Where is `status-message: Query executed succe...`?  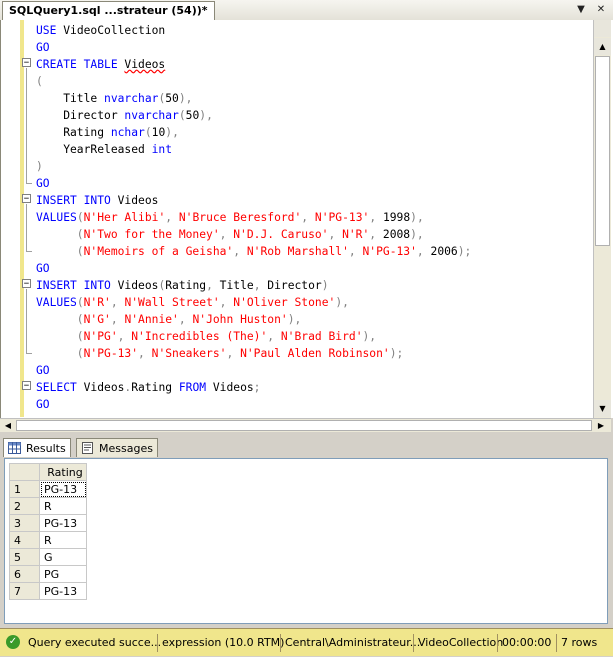
status-message: Query executed succe... is located at coordinates (95, 642).